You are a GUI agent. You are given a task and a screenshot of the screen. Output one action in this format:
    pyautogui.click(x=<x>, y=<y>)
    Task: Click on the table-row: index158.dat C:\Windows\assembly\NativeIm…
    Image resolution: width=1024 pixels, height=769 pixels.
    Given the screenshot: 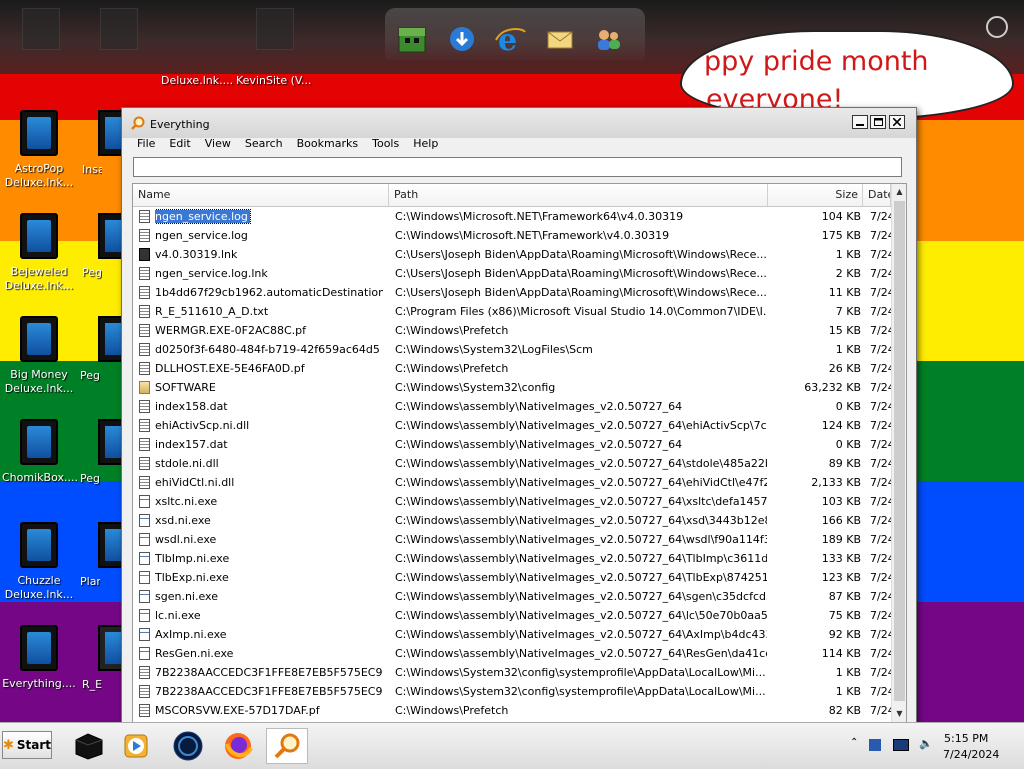 What is the action you would take?
    pyautogui.click(x=519, y=406)
    